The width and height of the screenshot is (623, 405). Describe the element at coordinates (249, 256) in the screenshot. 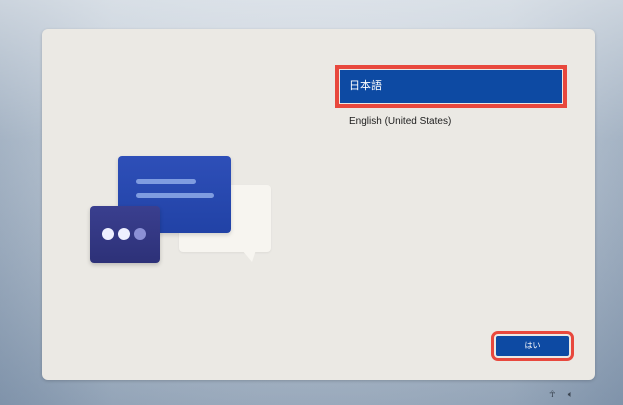

I see `speech-bubble-tail` at that location.